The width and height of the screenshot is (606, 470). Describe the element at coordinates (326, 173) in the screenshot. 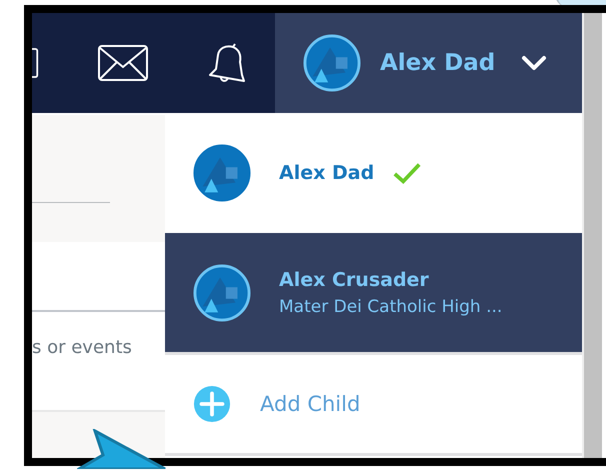

I see `account-name: Alex Dad` at that location.